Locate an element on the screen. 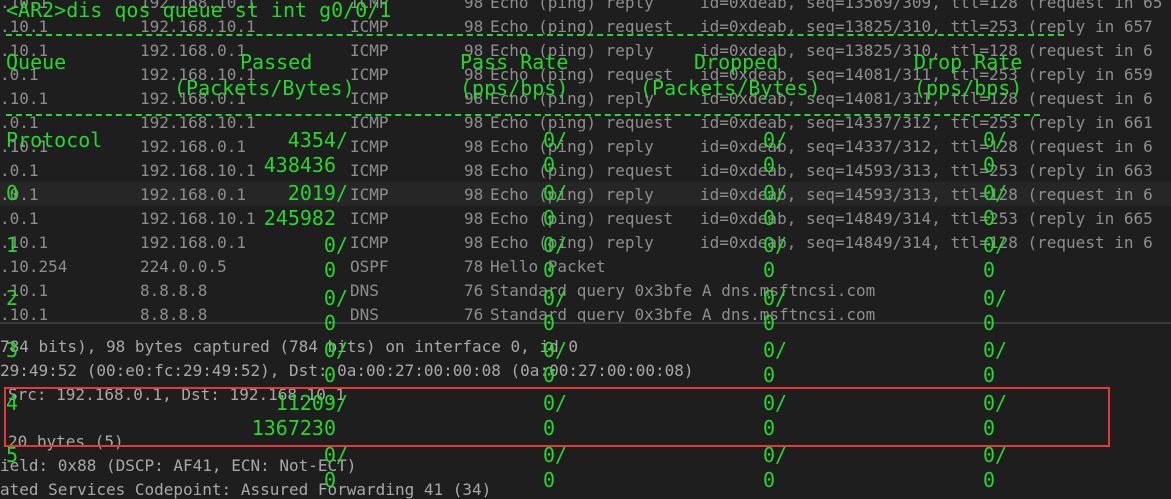 The width and height of the screenshot is (1171, 499). queue-name: 1 is located at coordinates (12, 245).